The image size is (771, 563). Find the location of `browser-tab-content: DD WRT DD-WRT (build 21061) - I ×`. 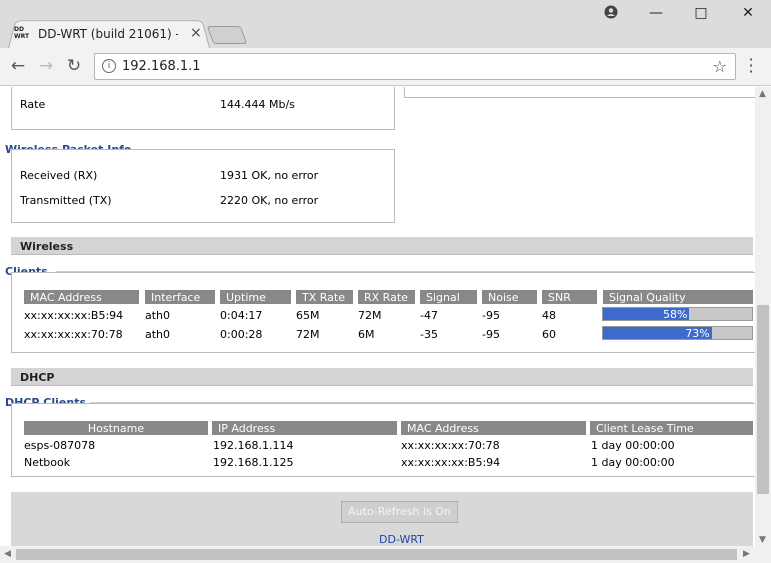

browser-tab-content: DD WRT DD-WRT (build 21061) - I × is located at coordinates (109, 35).